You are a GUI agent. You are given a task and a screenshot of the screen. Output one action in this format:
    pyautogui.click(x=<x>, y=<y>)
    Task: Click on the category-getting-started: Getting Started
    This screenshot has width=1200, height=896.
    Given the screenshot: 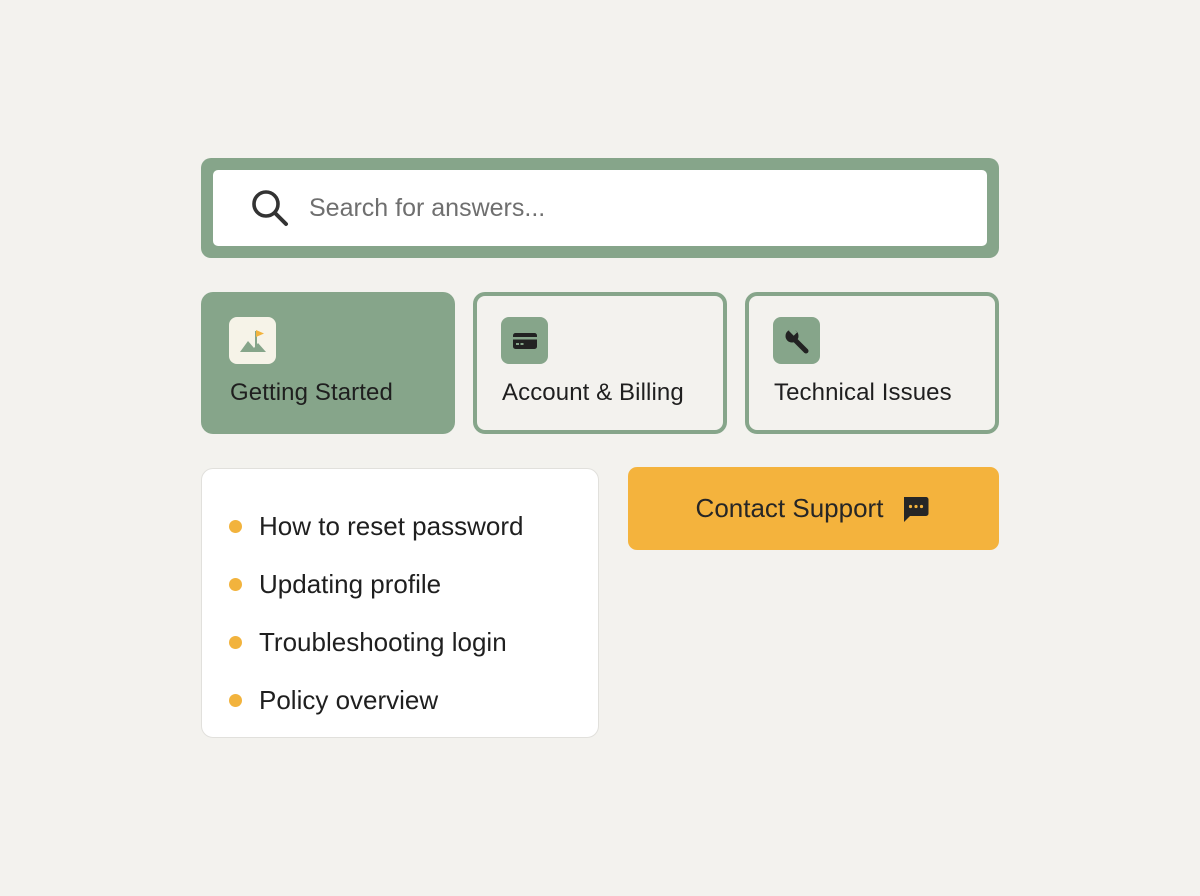 What is the action you would take?
    pyautogui.click(x=328, y=363)
    